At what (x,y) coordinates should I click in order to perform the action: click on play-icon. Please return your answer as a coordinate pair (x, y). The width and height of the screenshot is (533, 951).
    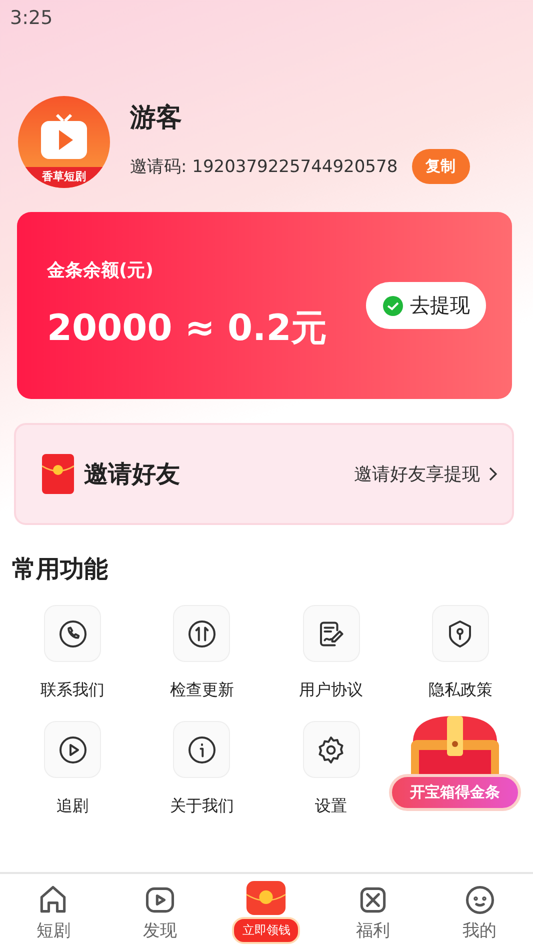
    Looking at the image, I should click on (73, 749).